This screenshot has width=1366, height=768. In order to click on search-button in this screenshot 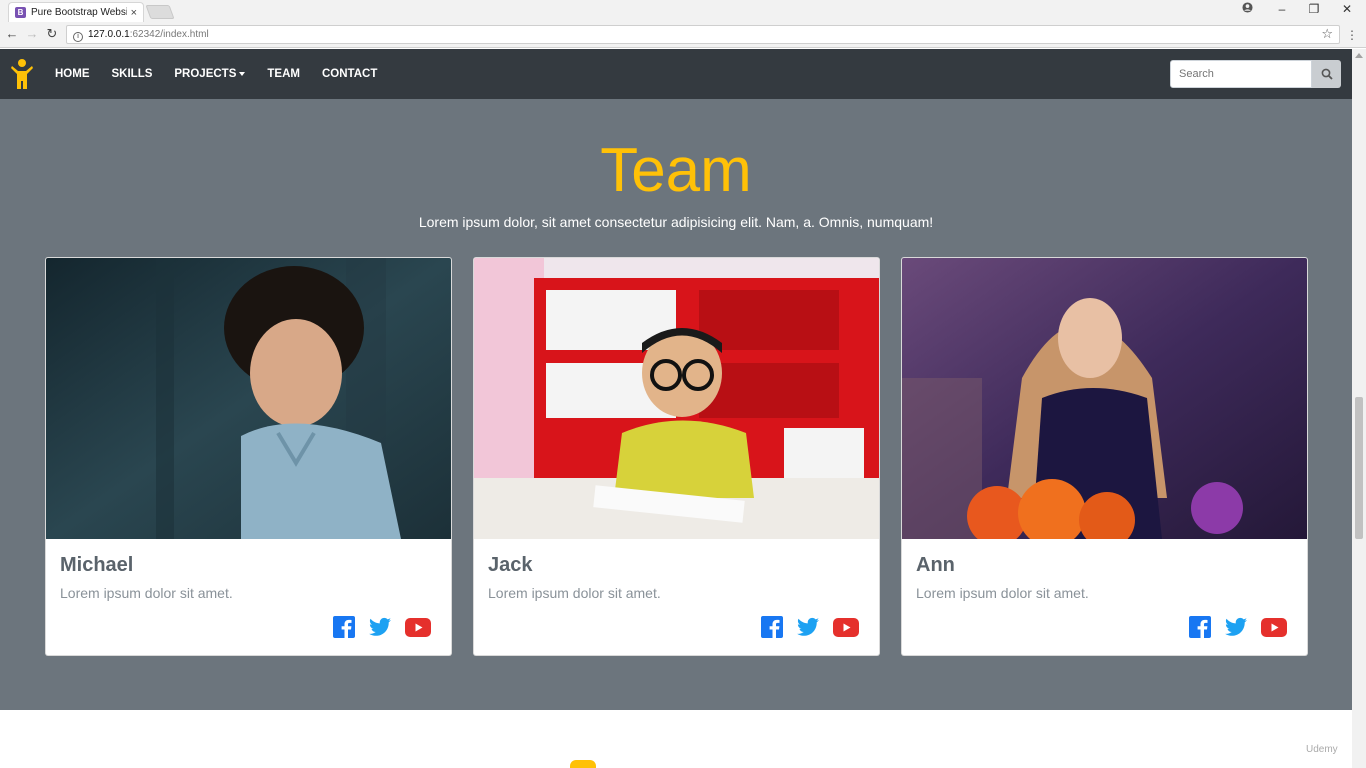, I will do `click(1326, 74)`.